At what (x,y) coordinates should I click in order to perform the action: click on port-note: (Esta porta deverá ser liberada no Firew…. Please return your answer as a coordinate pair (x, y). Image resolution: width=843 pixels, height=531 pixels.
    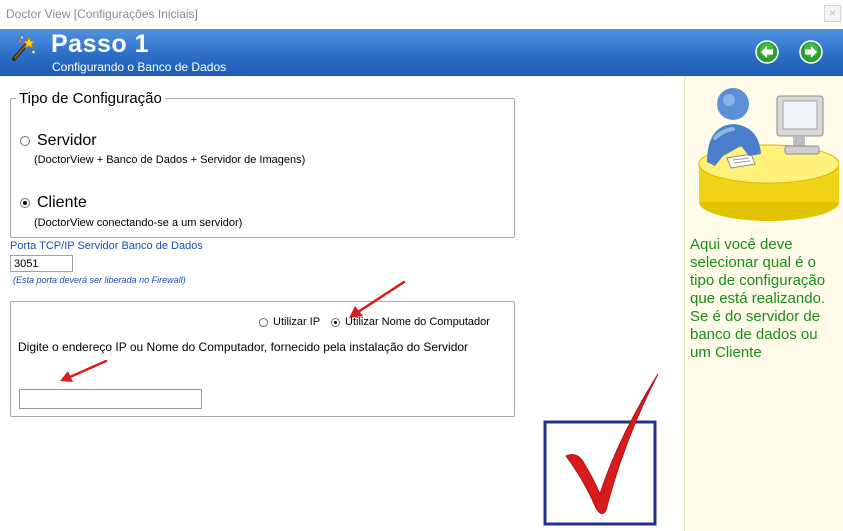
    Looking at the image, I should click on (99, 280).